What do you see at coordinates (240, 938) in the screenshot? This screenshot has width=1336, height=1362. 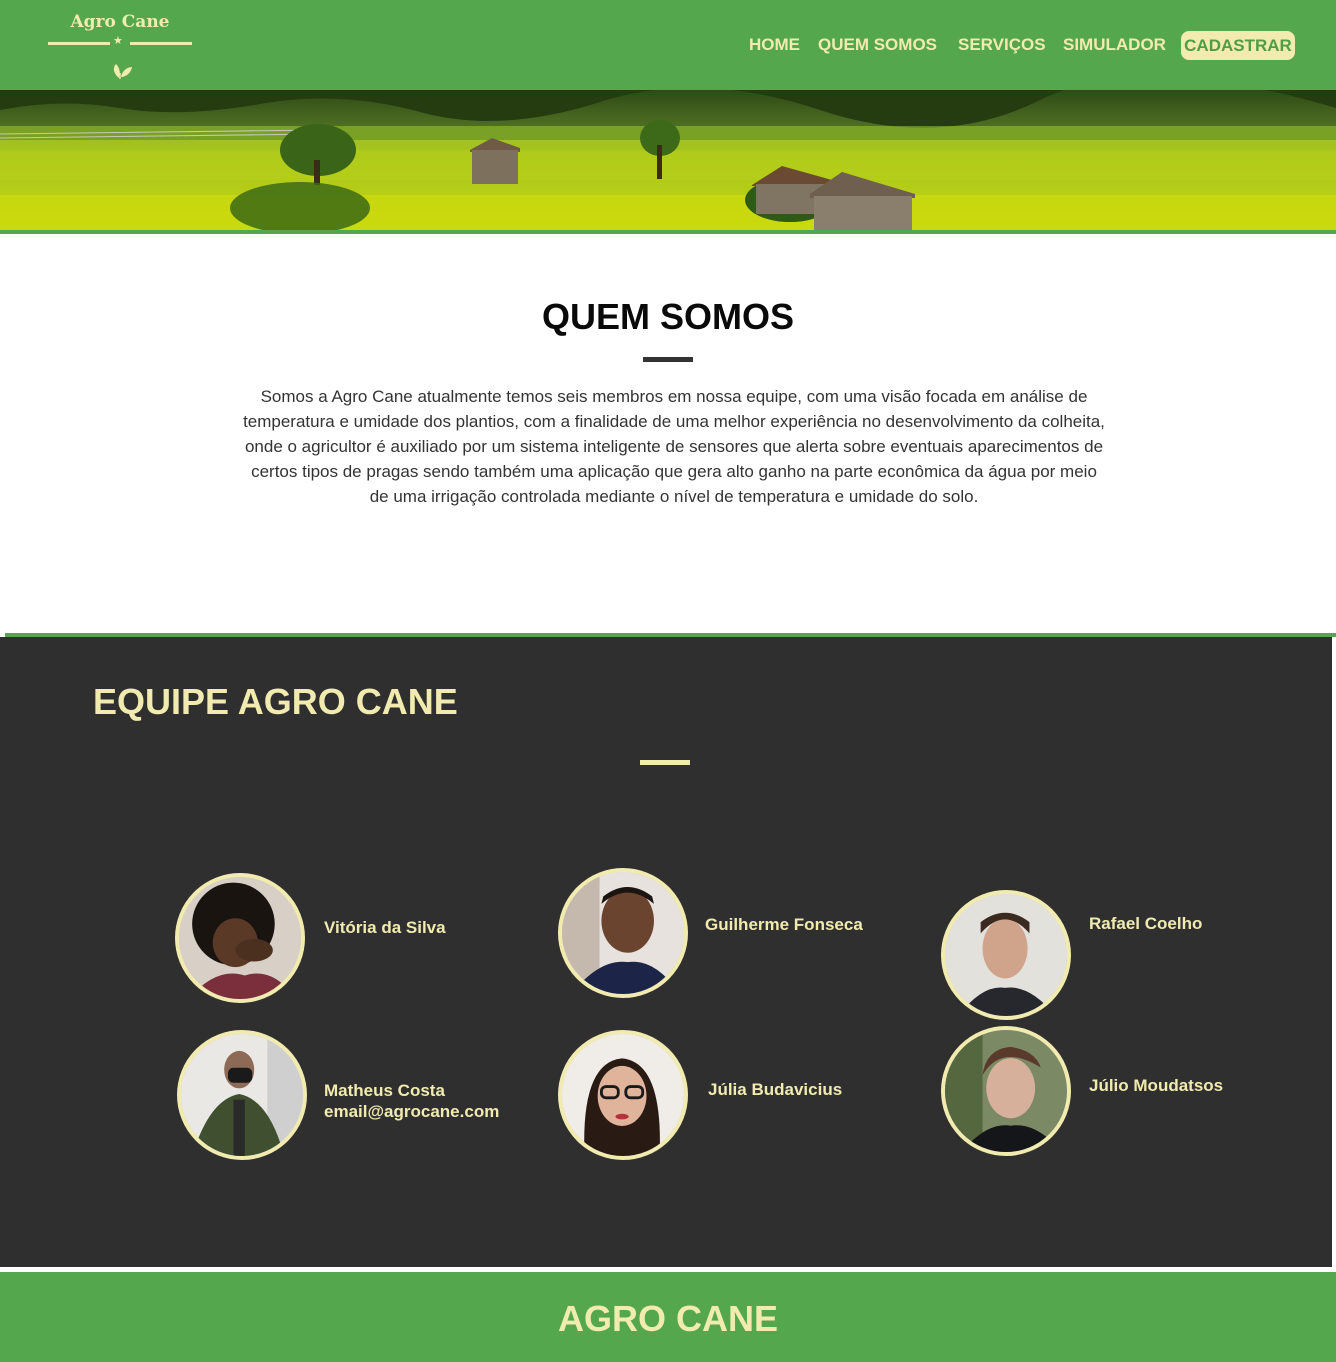 I see `member-avatar-vitoria` at bounding box center [240, 938].